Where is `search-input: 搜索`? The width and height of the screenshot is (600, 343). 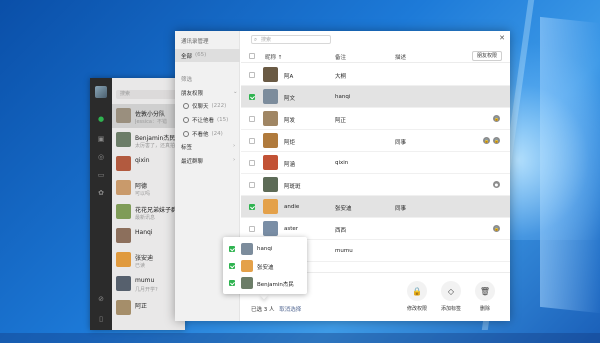
search-input: 搜索 is located at coordinates (148, 94).